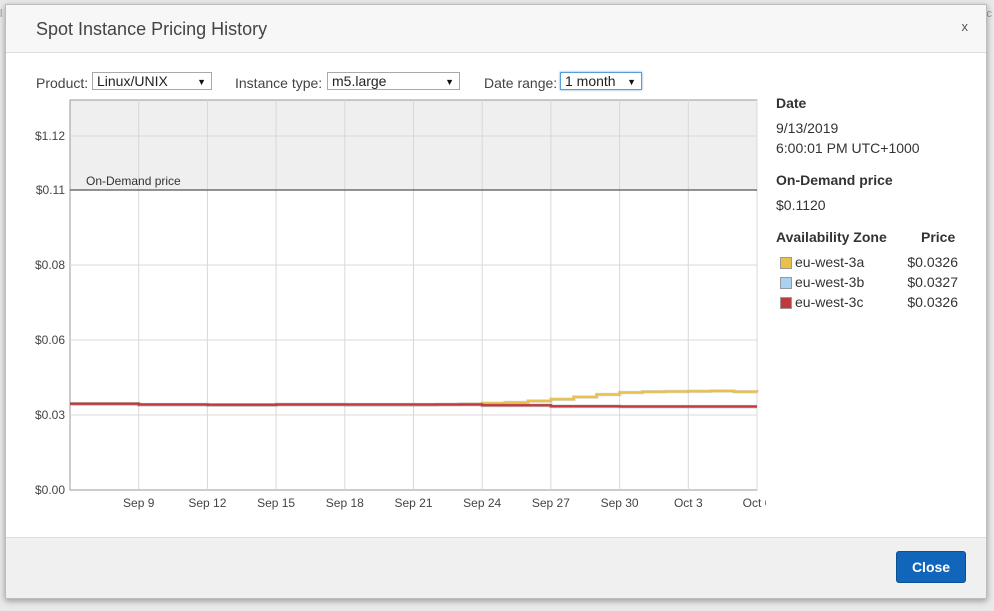 The width and height of the screenshot is (994, 611). What do you see at coordinates (965, 26) in the screenshot?
I see `close-icon: x` at bounding box center [965, 26].